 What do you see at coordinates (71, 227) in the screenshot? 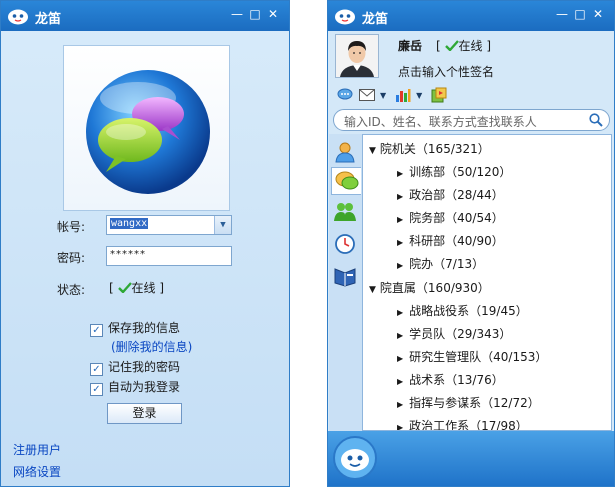
I see `account-label: 帐号:` at bounding box center [71, 227].